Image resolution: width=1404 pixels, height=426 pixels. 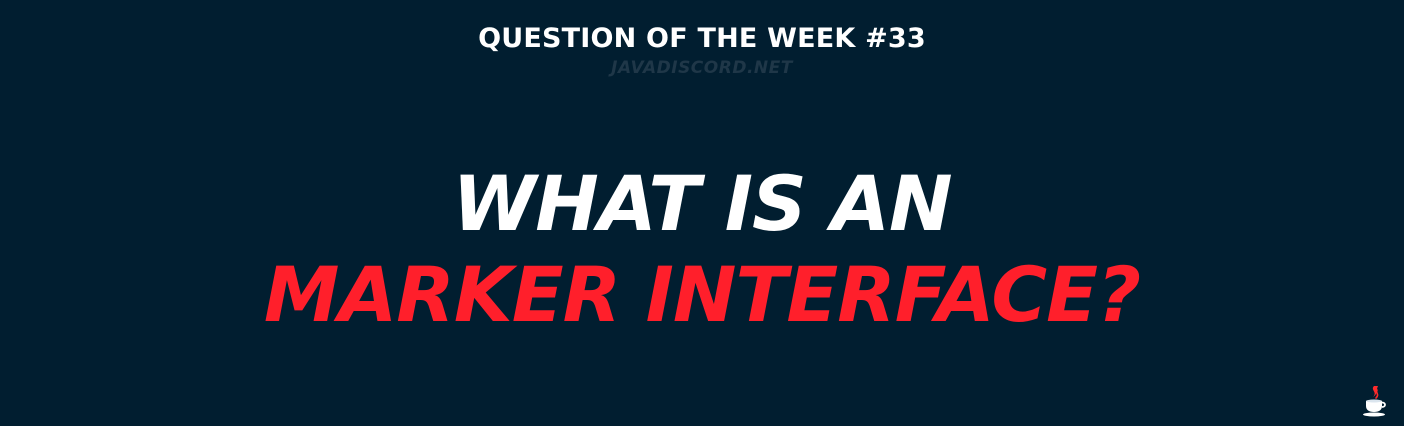 What do you see at coordinates (1375, 401) in the screenshot?
I see `java-coffee-cup-icon` at bounding box center [1375, 401].